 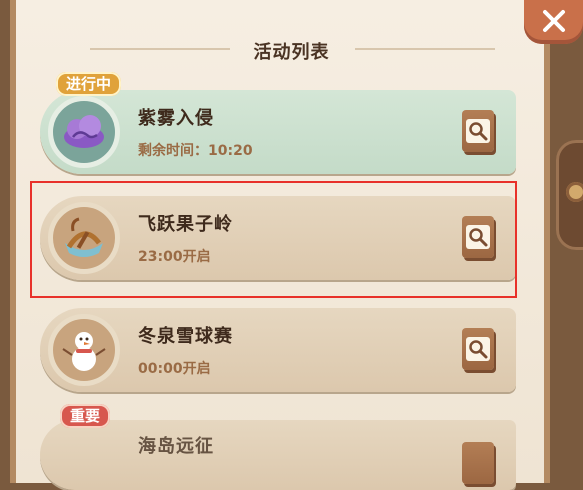 What do you see at coordinates (185, 336) in the screenshot?
I see `event-name: 冬泉雪球赛` at bounding box center [185, 336].